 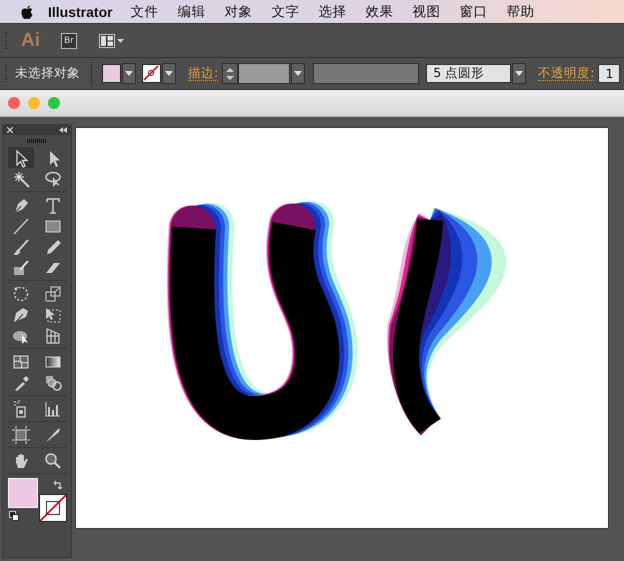 I want to click on default-colors-icon, so click(x=14, y=516).